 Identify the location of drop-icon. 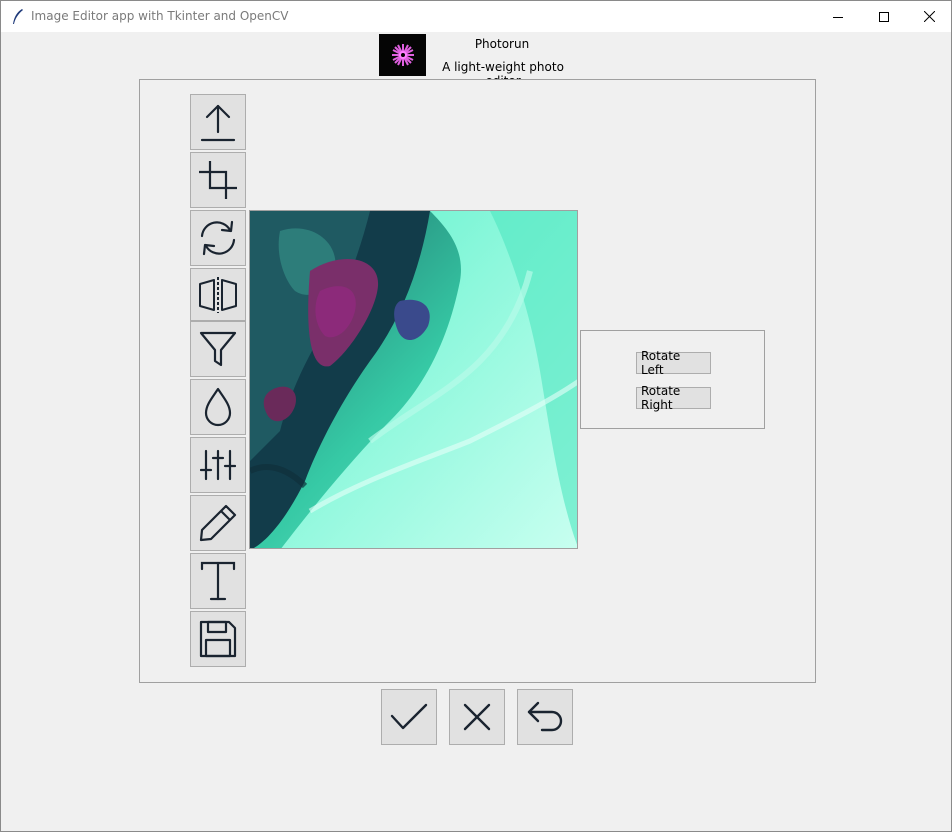
(218, 407).